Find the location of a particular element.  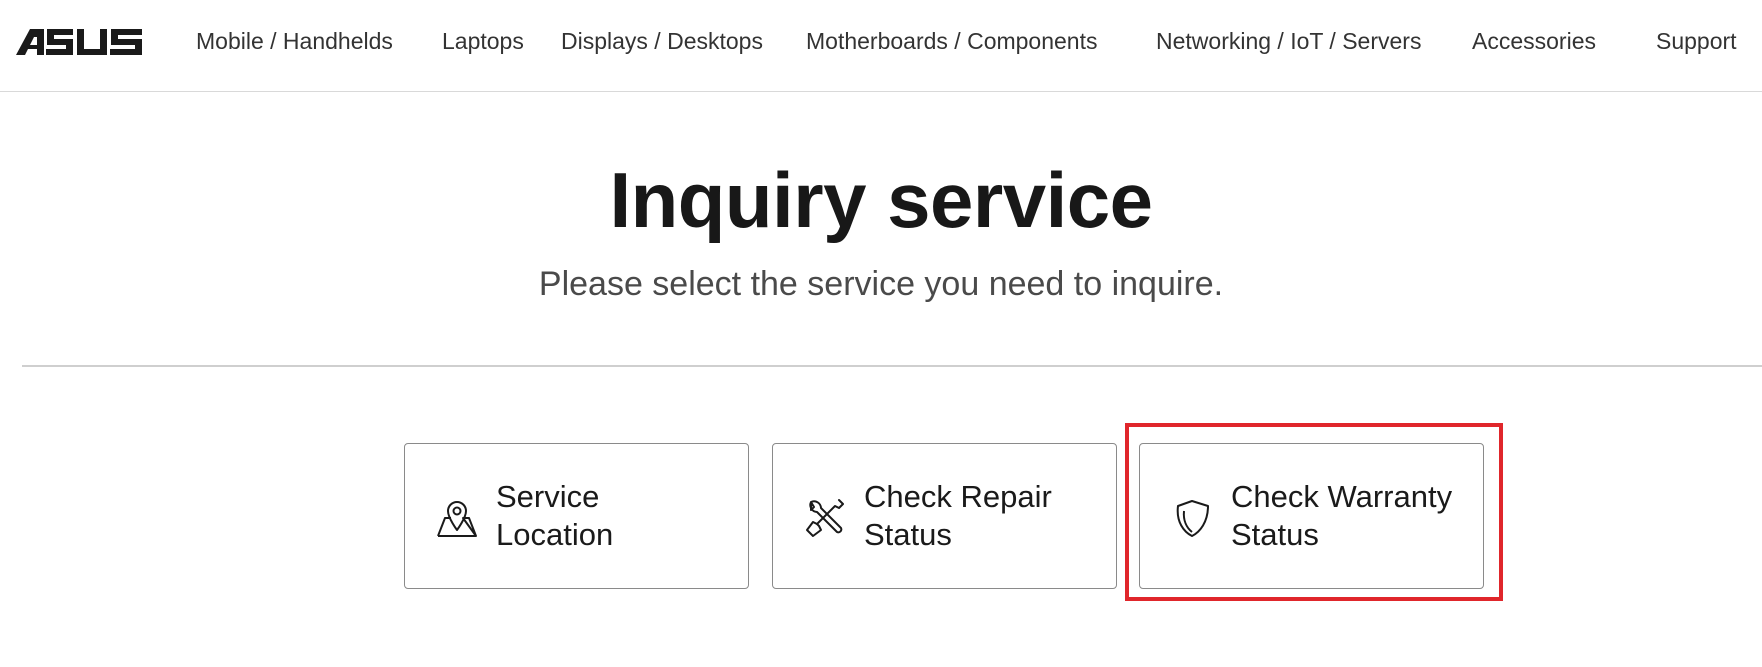

nav-support: Support is located at coordinates (1696, 41).